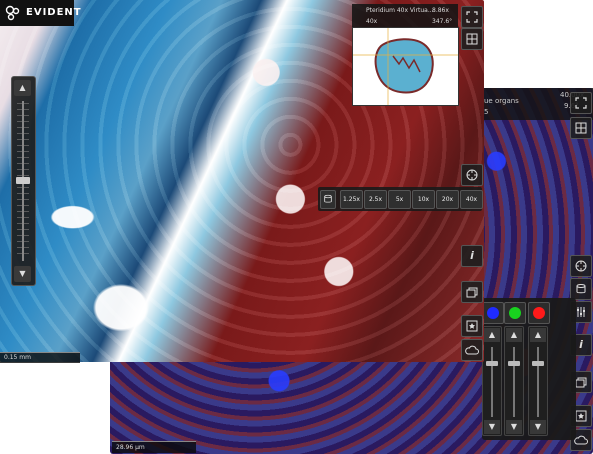 This screenshot has width=593, height=454. I want to click on slide-button, so click(328, 199).